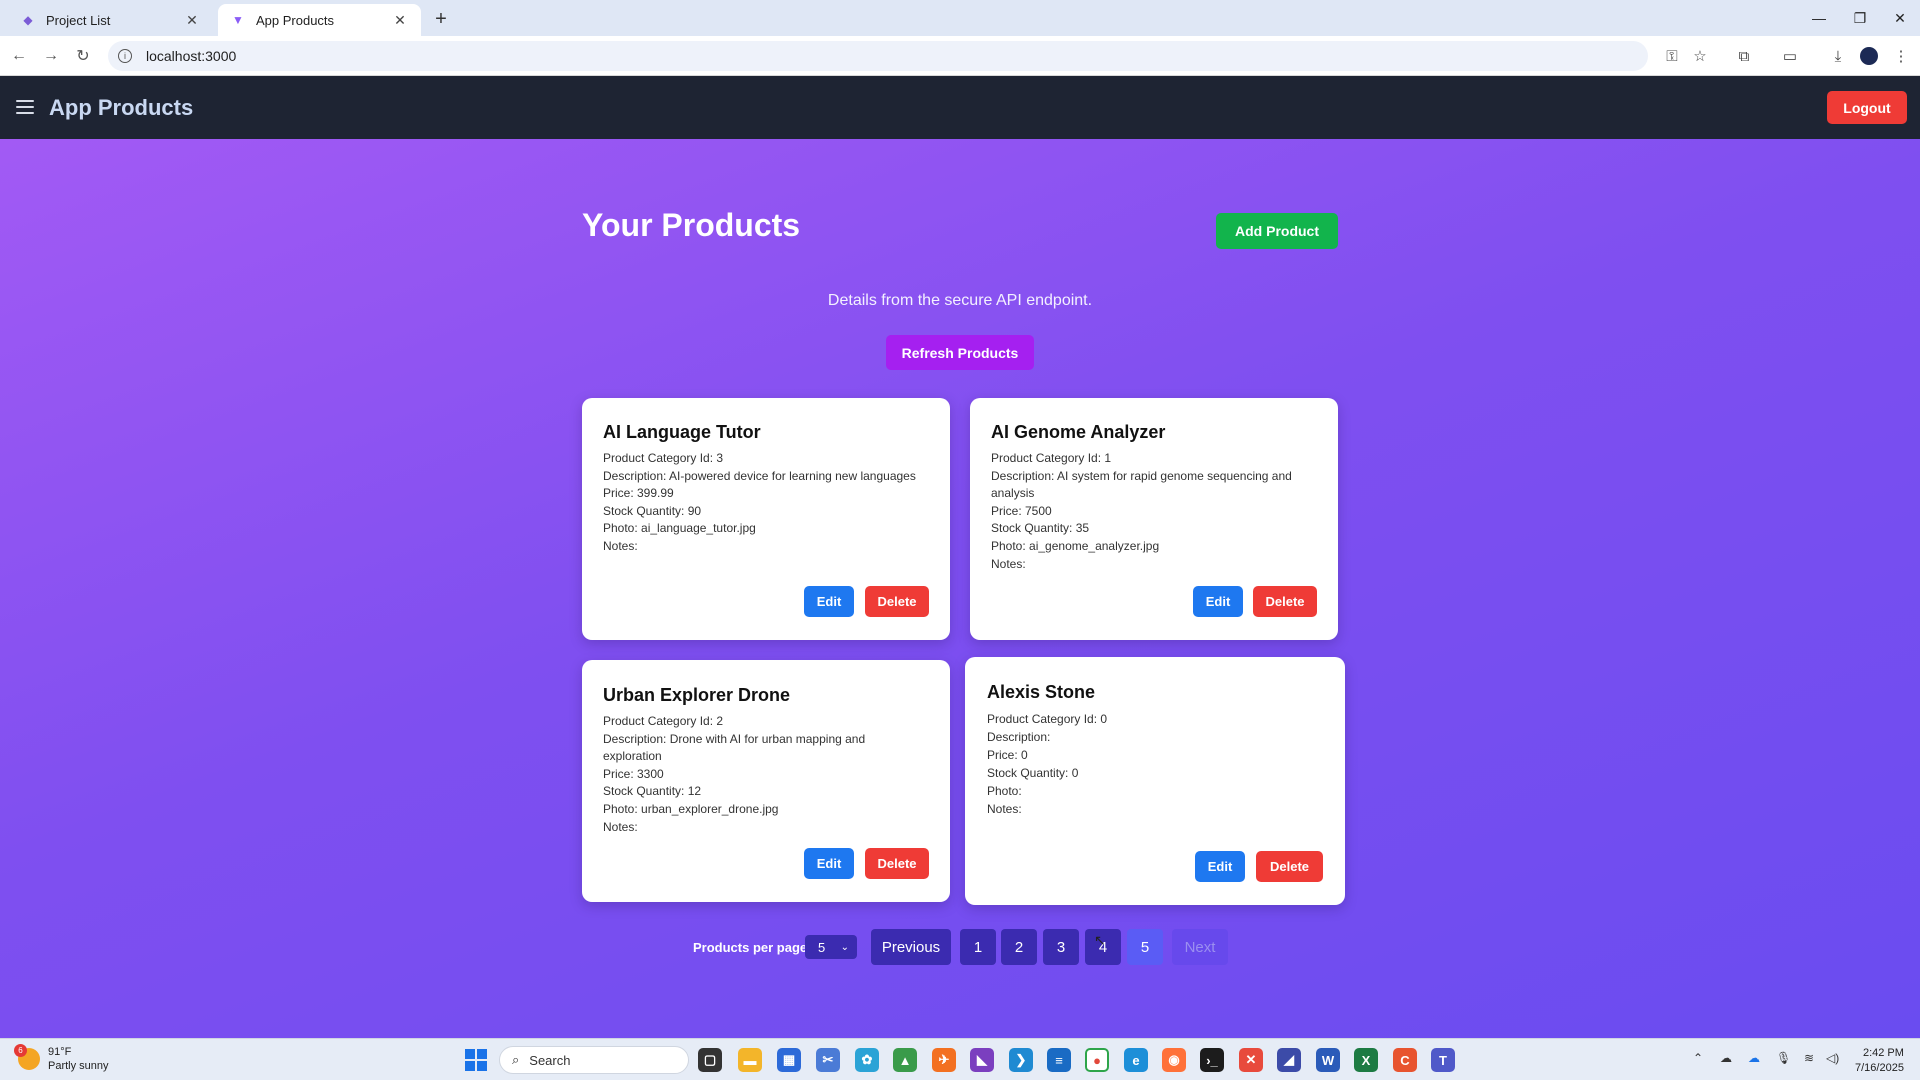  Describe the element at coordinates (844, 947) in the screenshot. I see `chevron-down-icon: ⌄` at that location.